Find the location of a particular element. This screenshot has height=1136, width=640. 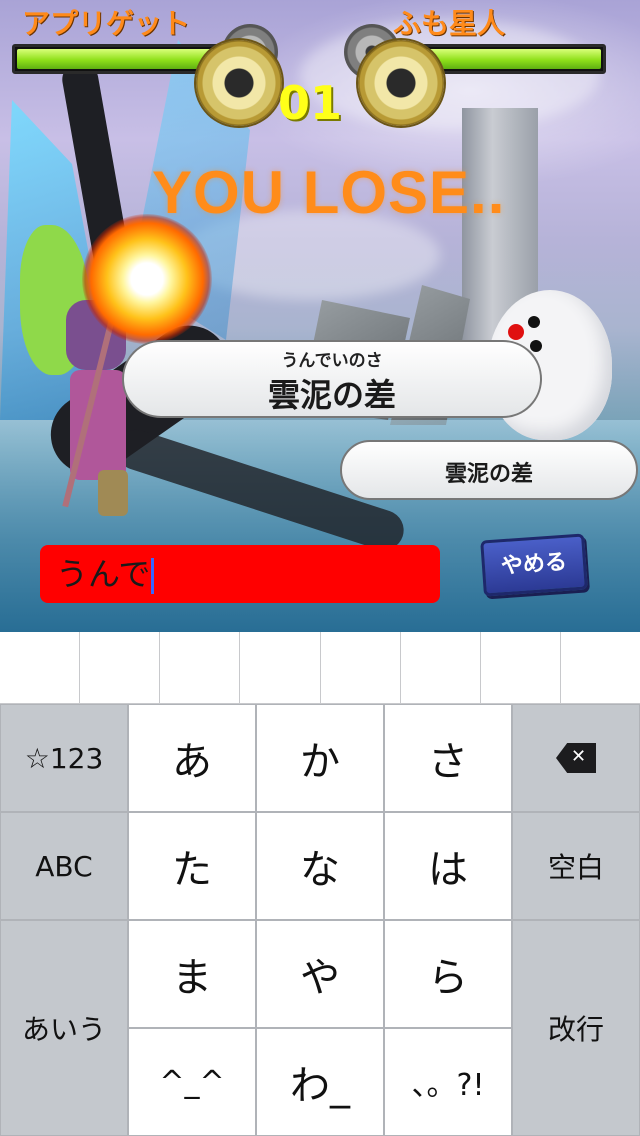

key-label: あ is located at coordinates (192, 762).